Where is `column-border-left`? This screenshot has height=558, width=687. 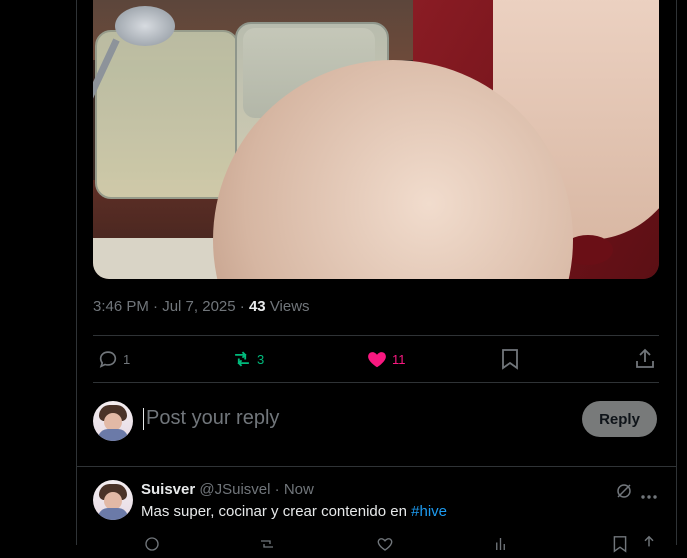
column-border-left is located at coordinates (76, 272).